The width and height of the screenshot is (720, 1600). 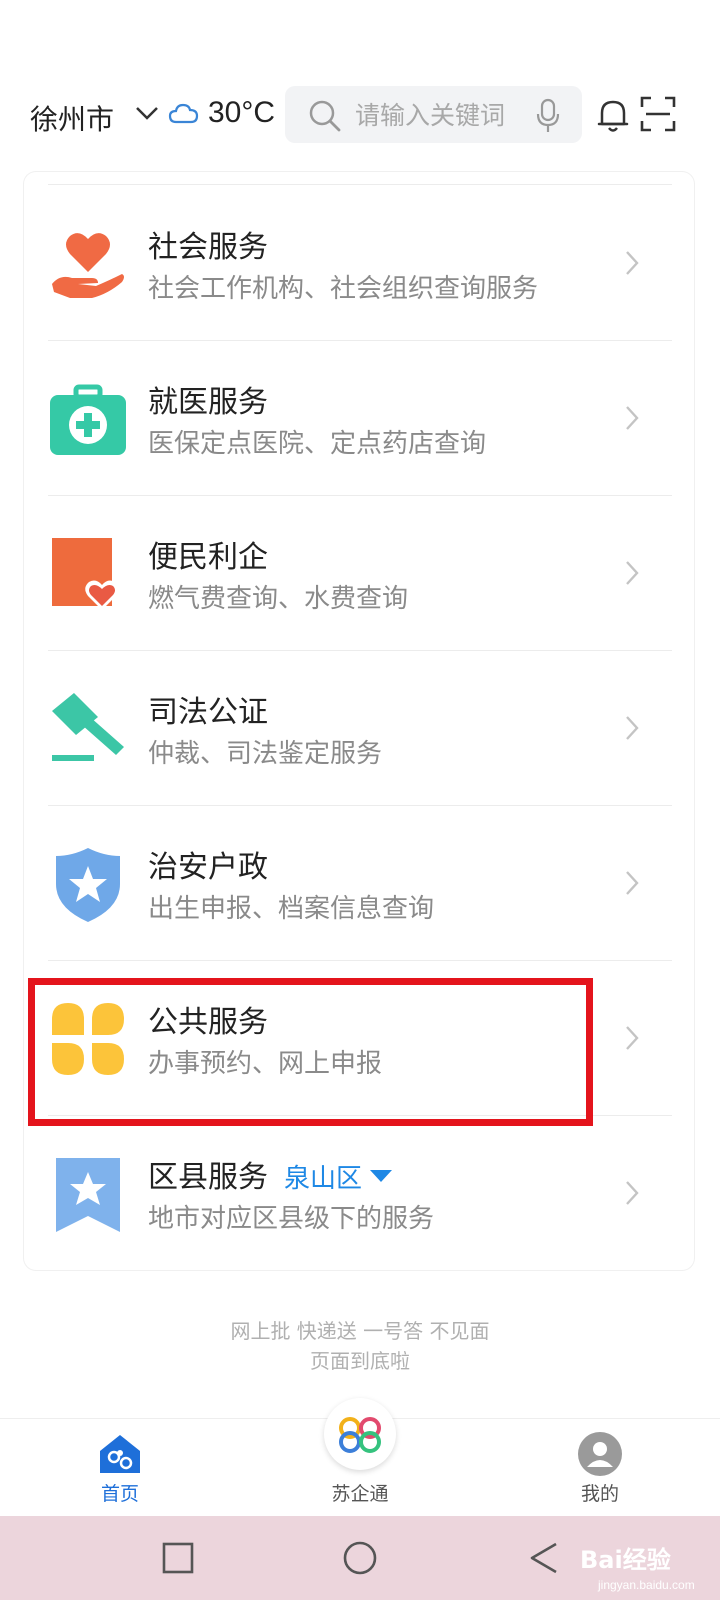 What do you see at coordinates (360, 1361) in the screenshot?
I see `footer-end-text: 页面到底啦` at bounding box center [360, 1361].